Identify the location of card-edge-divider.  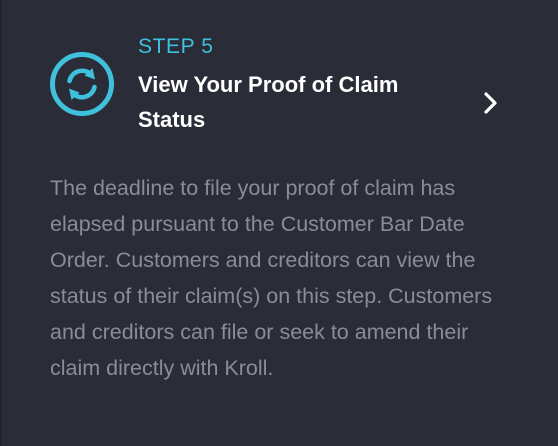
(1, 223).